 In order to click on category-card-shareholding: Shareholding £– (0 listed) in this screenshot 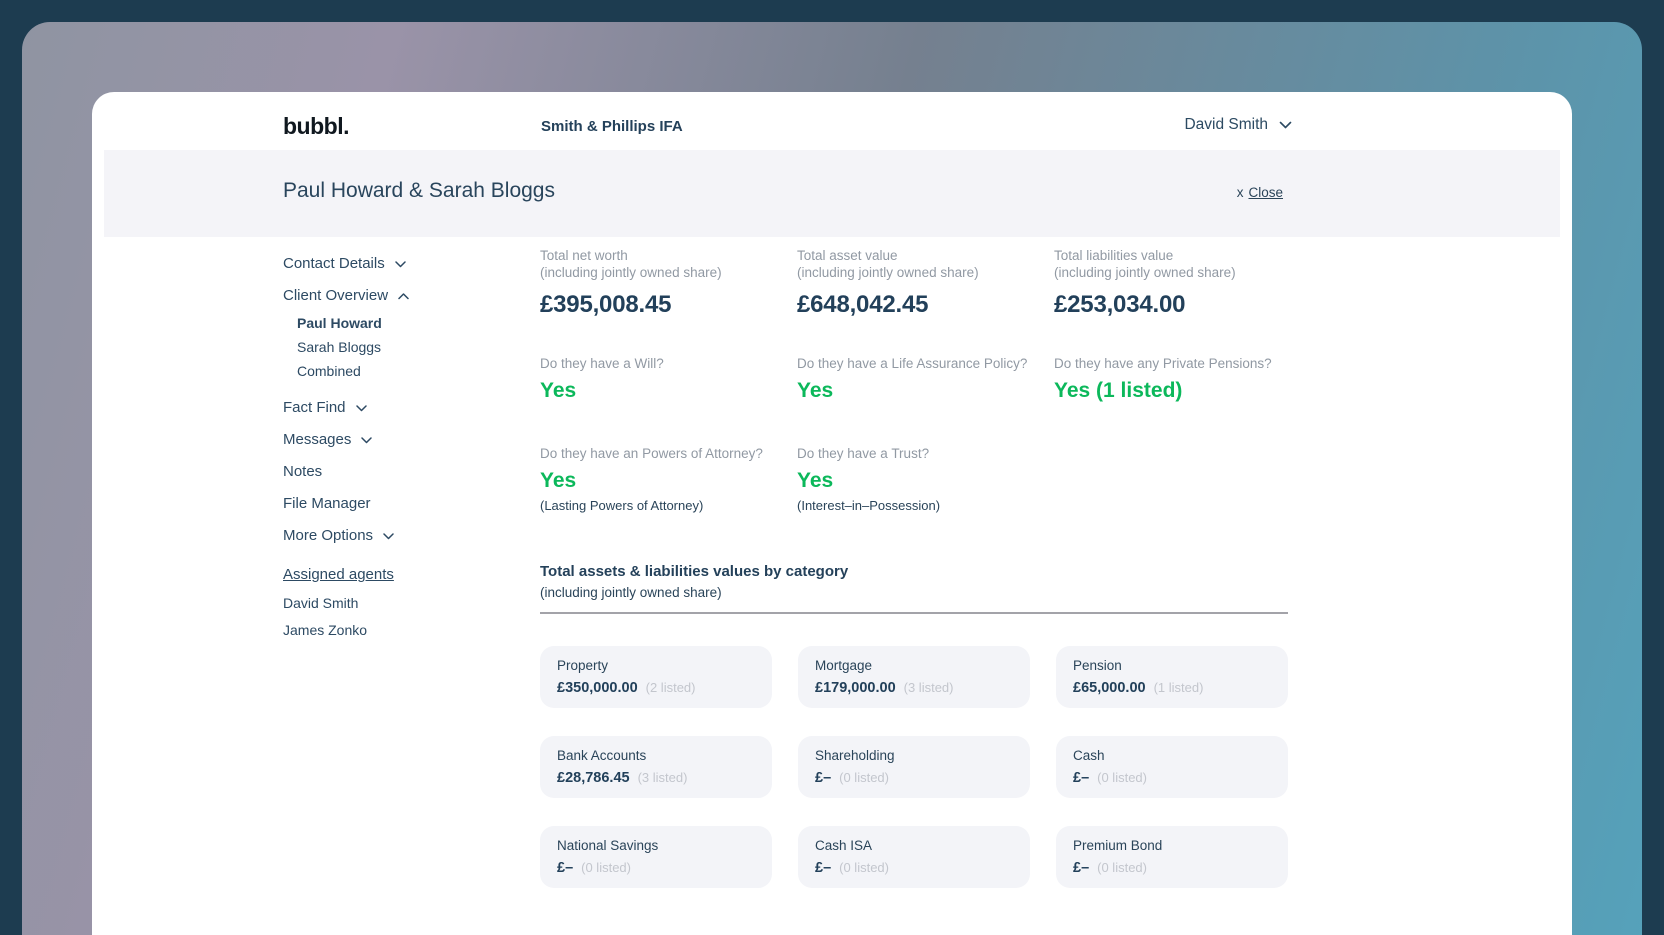, I will do `click(914, 767)`.